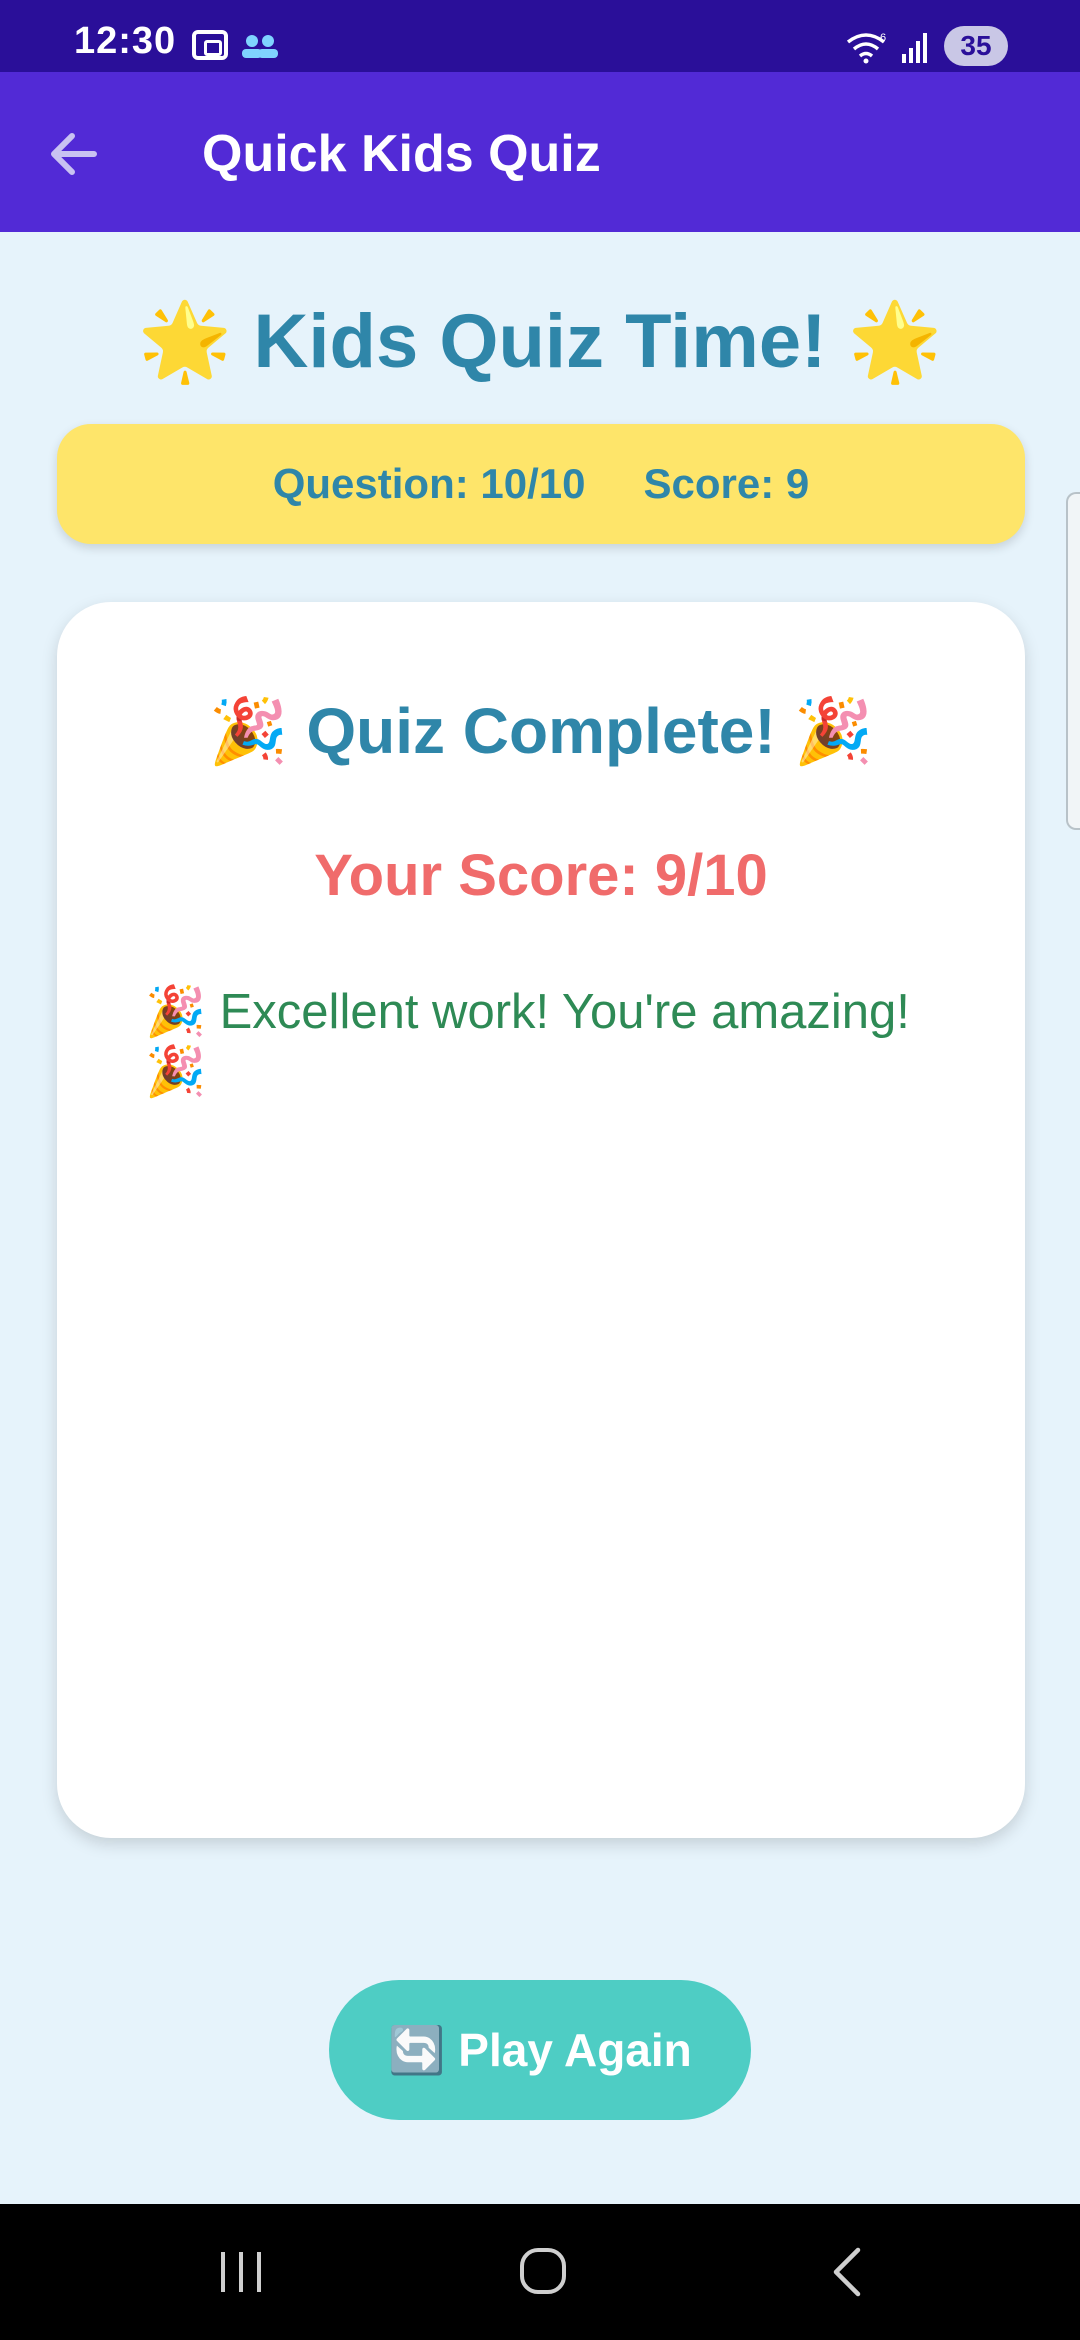 The height and width of the screenshot is (2340, 1080). What do you see at coordinates (976, 46) in the screenshot?
I see `battery-badge: 35` at bounding box center [976, 46].